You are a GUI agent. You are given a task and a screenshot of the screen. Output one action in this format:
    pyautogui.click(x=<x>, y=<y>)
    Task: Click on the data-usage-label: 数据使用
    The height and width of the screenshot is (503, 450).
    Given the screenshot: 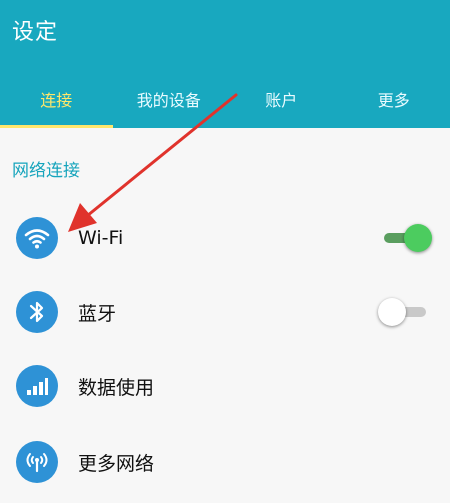 What is the action you would take?
    pyautogui.click(x=116, y=387)
    